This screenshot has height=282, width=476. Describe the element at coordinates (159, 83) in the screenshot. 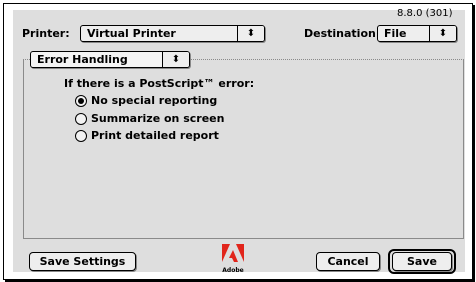

I see `error-question-label: If there is a PostScript™ error:` at that location.